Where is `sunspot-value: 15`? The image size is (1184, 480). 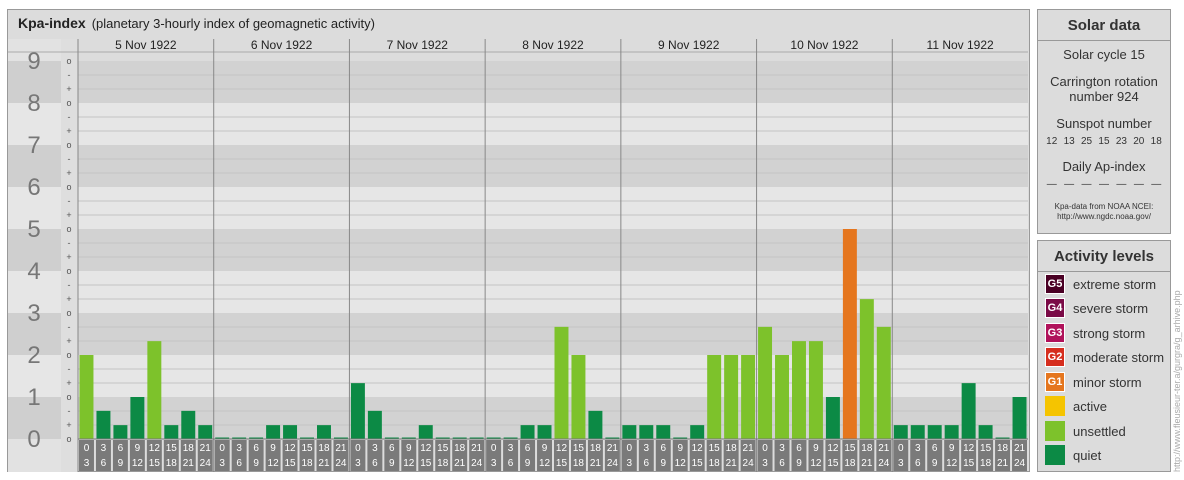 sunspot-value: 15 is located at coordinates (1104, 141).